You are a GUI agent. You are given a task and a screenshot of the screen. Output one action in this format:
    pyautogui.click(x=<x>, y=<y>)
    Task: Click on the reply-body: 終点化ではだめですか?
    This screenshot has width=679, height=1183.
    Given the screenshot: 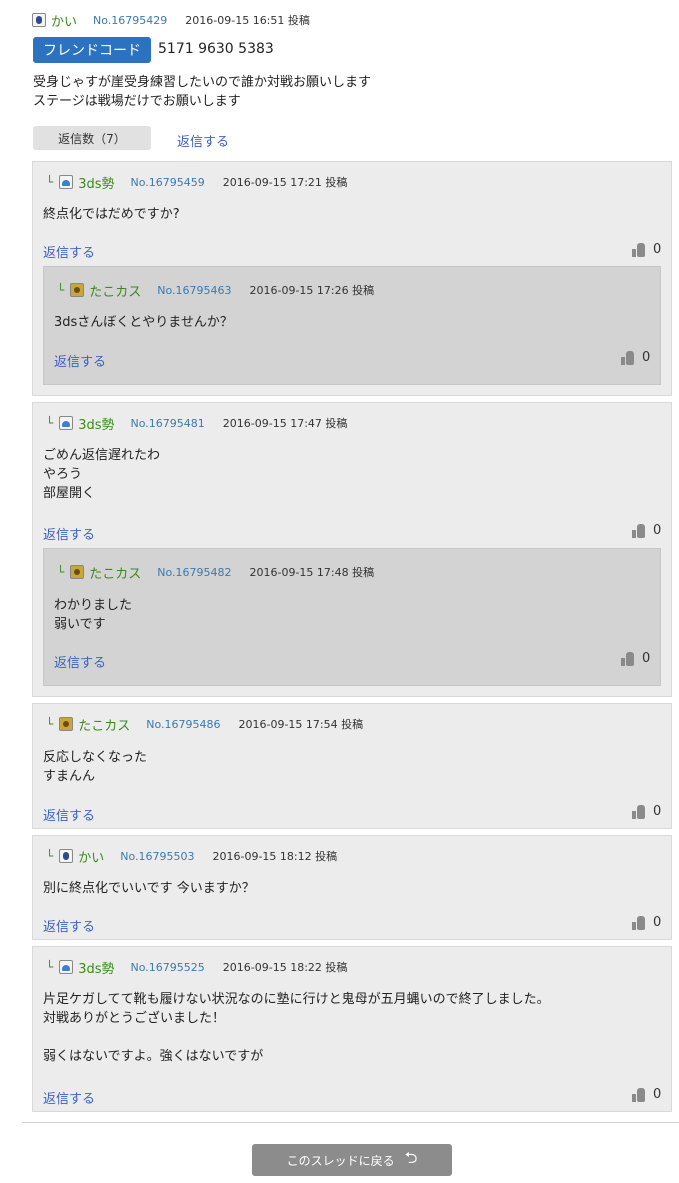 What is the action you would take?
    pyautogui.click(x=111, y=214)
    